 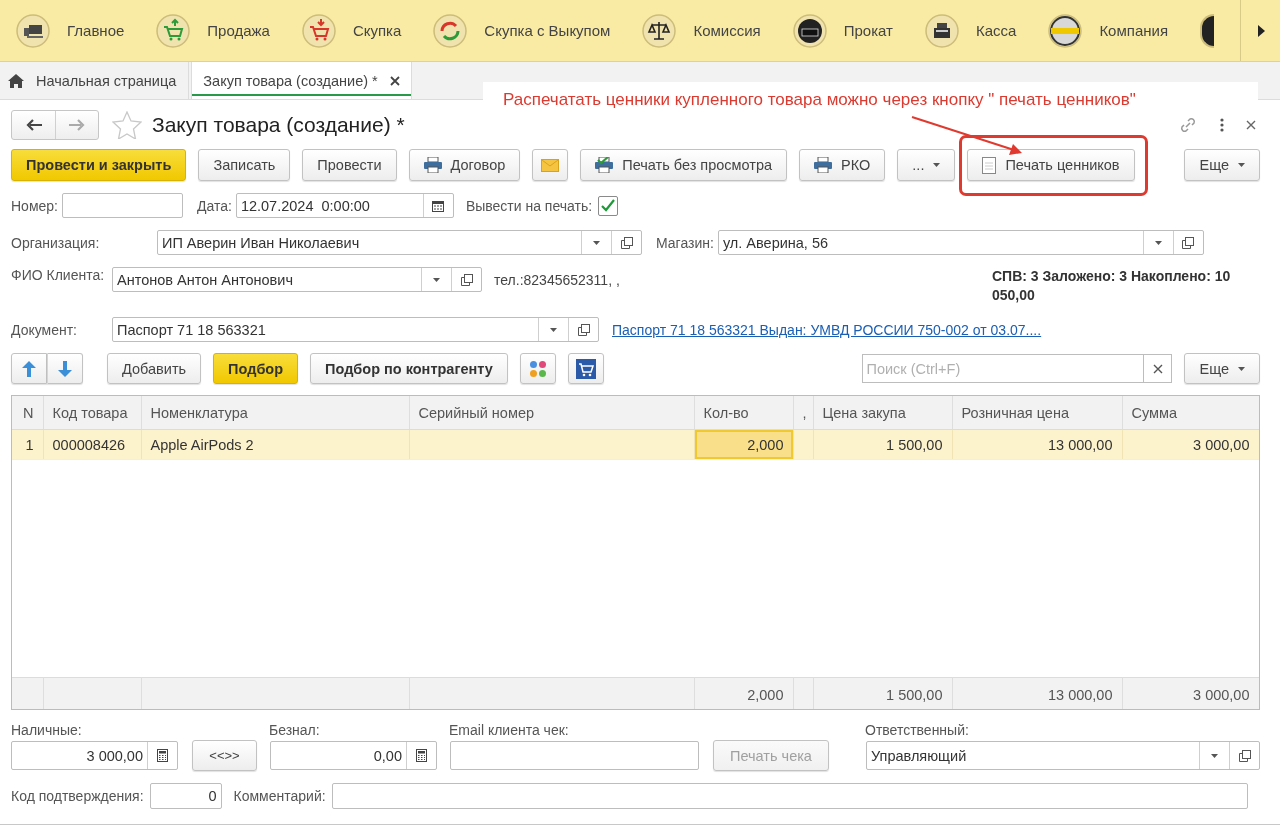 I want to click on command-button: Записать, so click(x=244, y=165).